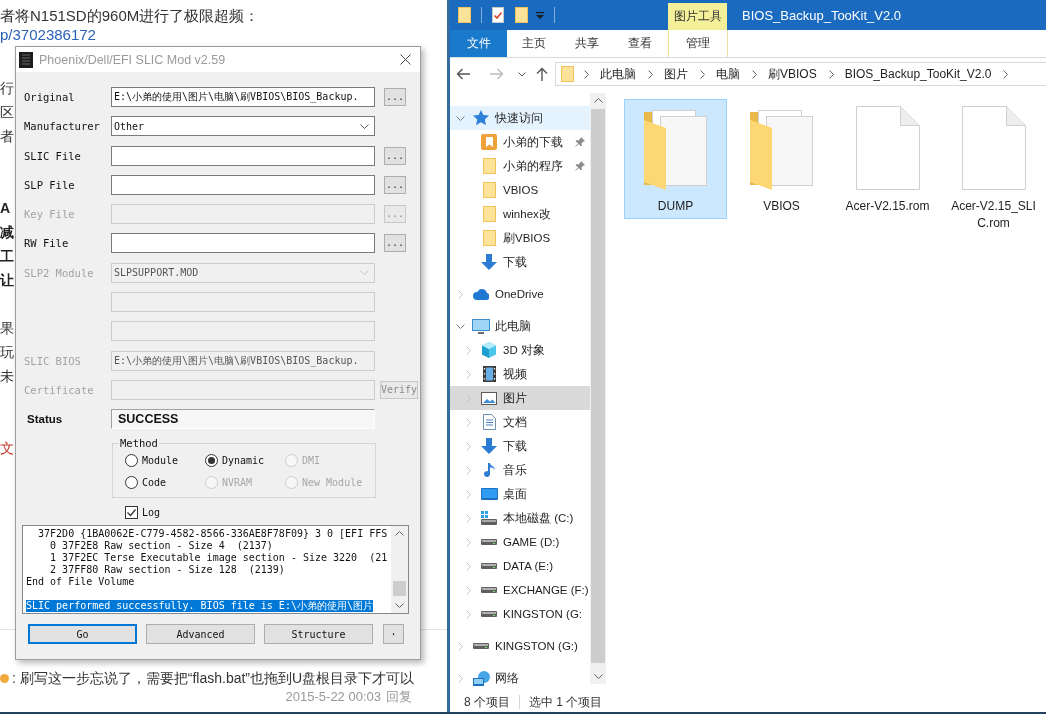 This screenshot has height=714, width=1046. What do you see at coordinates (993, 167) in the screenshot?
I see `file-tile: Acer-V2.15_SLIC.rom` at bounding box center [993, 167].